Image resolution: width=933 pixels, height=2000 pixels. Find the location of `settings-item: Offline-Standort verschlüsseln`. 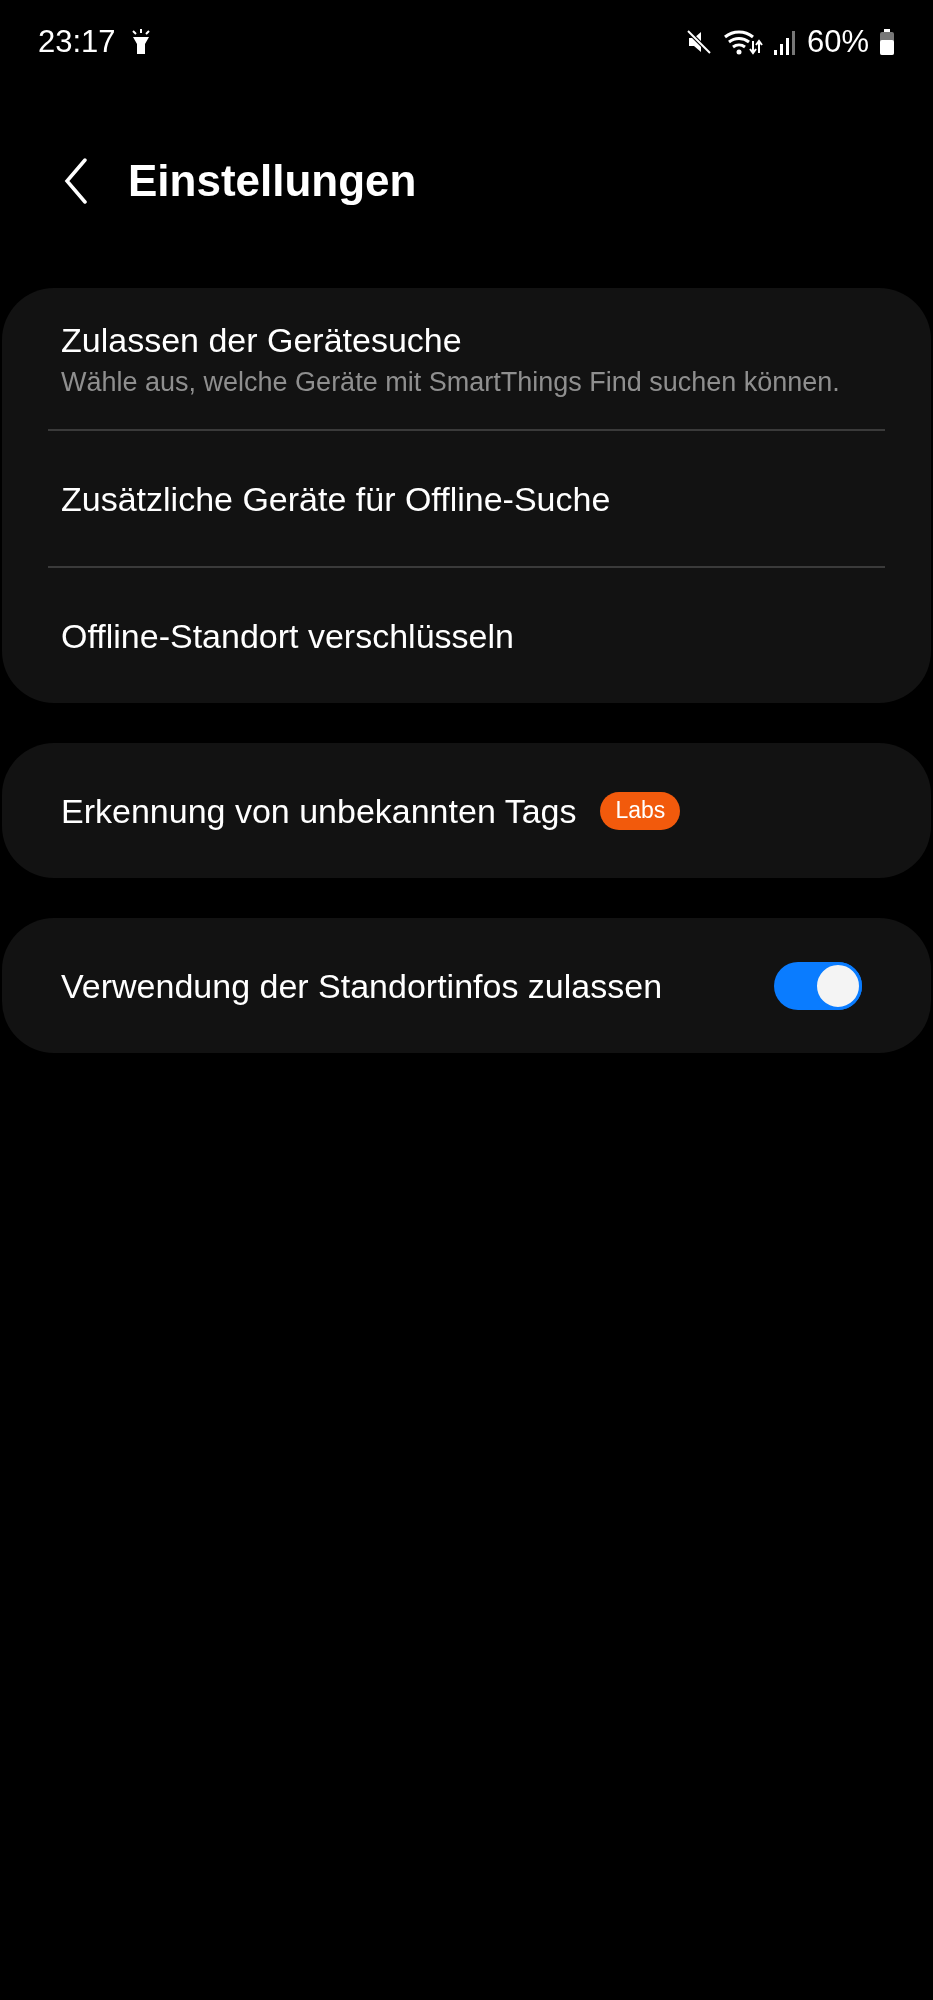

settings-item: Offline-Standort verschlüsseln is located at coordinates (466, 635).